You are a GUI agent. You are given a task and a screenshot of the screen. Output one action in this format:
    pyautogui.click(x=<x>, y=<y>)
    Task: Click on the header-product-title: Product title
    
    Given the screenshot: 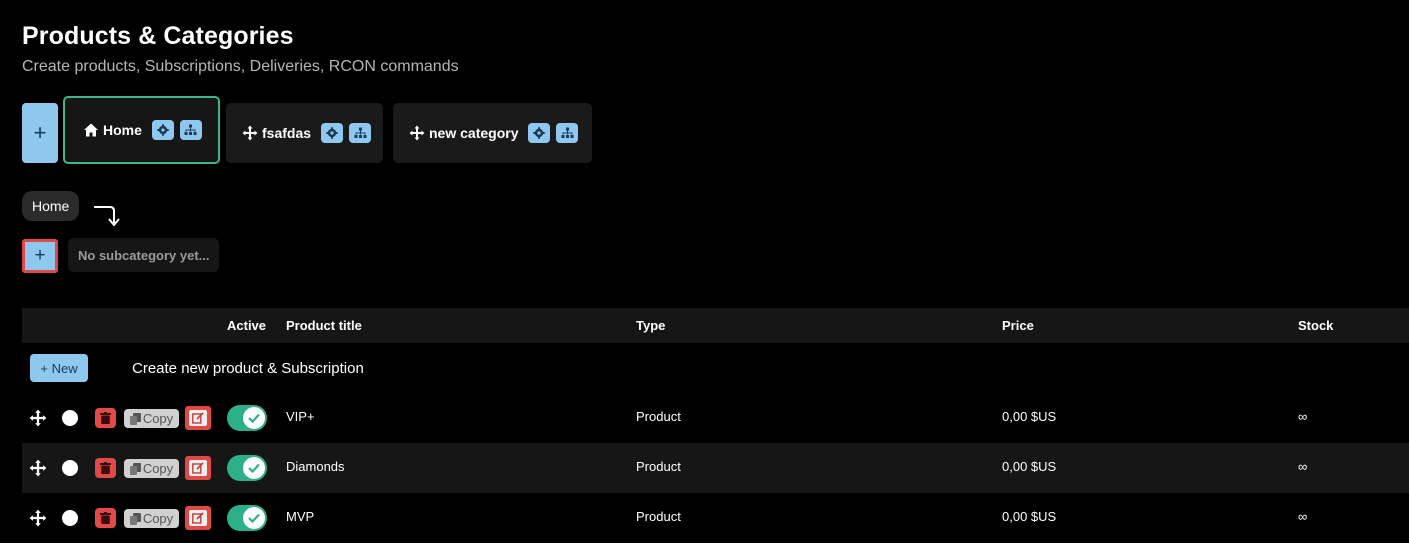 What is the action you would take?
    pyautogui.click(x=324, y=325)
    